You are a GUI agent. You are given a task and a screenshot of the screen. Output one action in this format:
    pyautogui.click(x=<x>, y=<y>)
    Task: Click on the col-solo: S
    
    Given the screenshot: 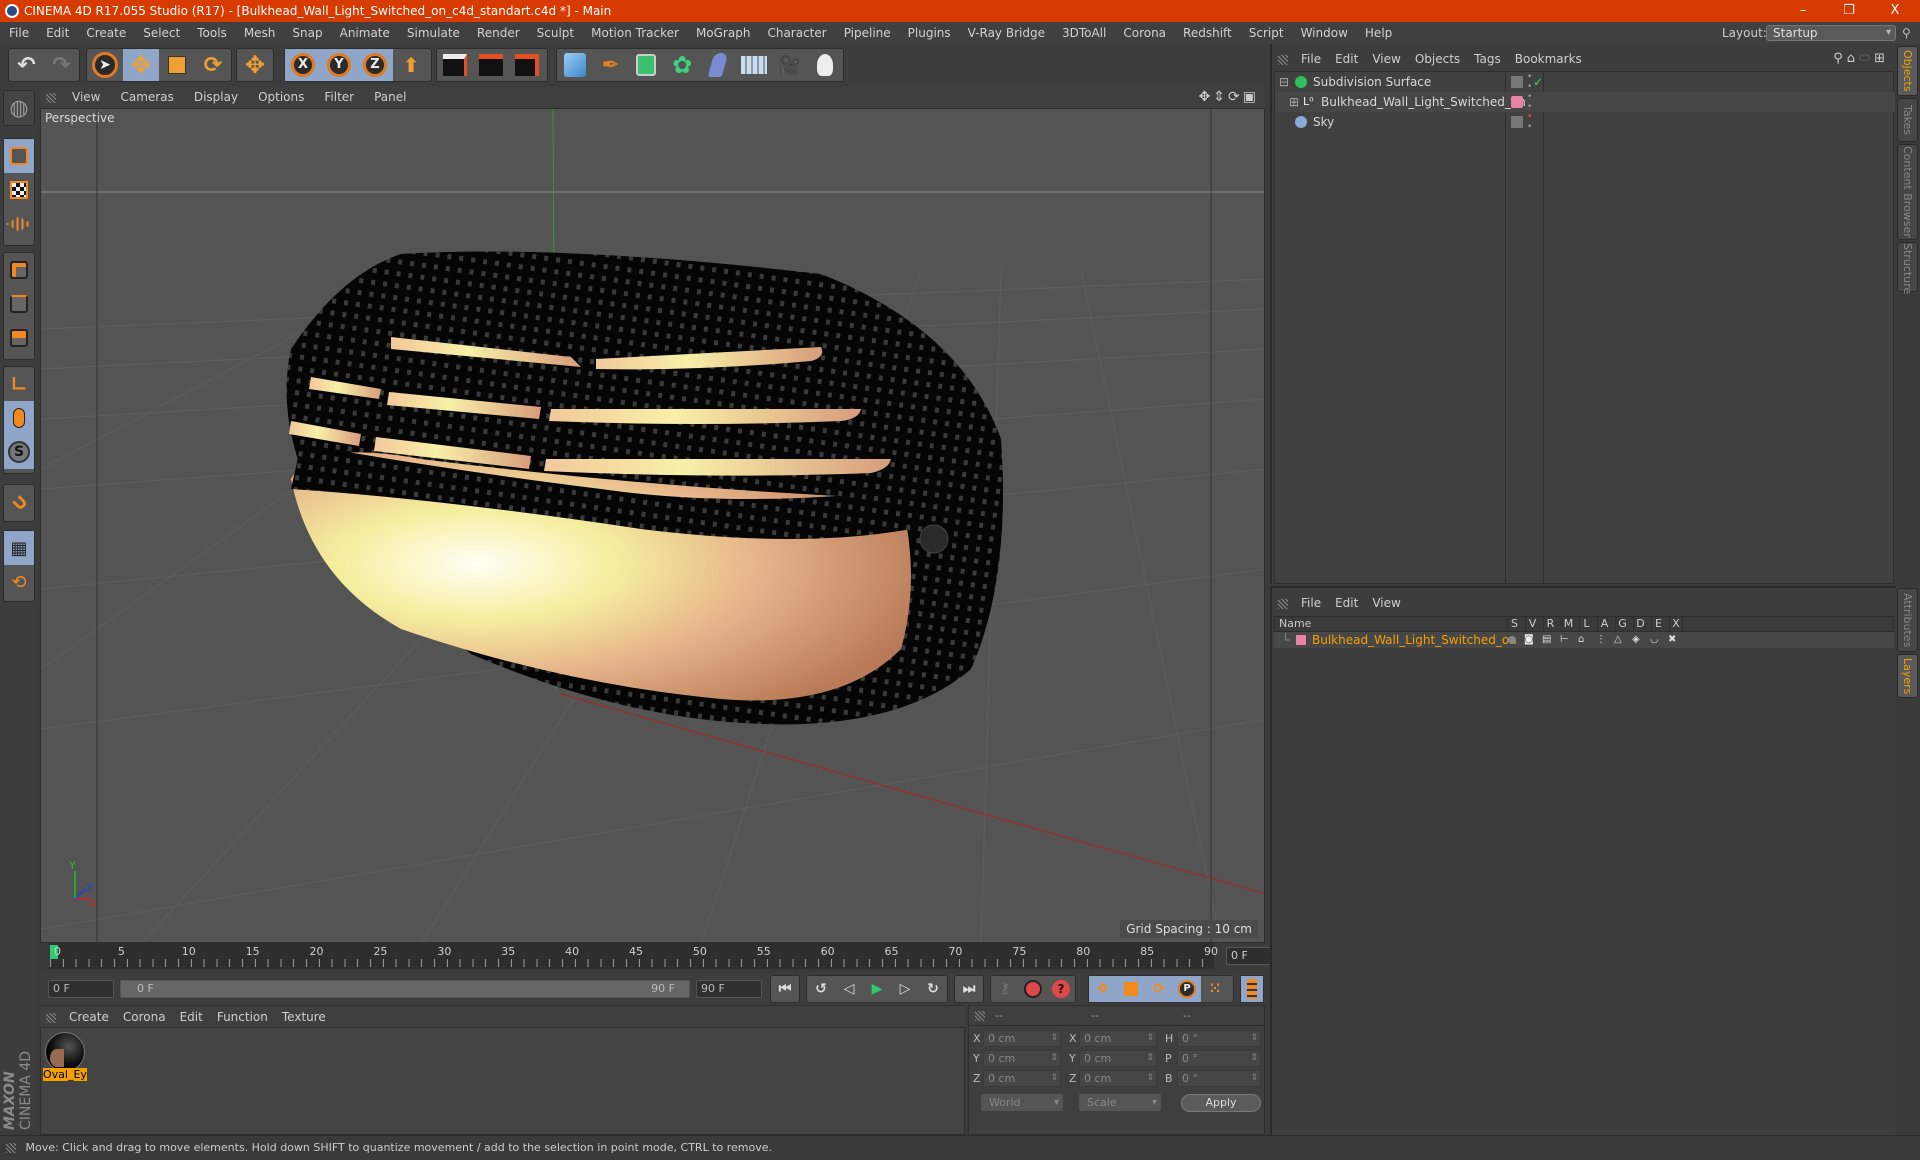 What is the action you would take?
    pyautogui.click(x=1514, y=624)
    